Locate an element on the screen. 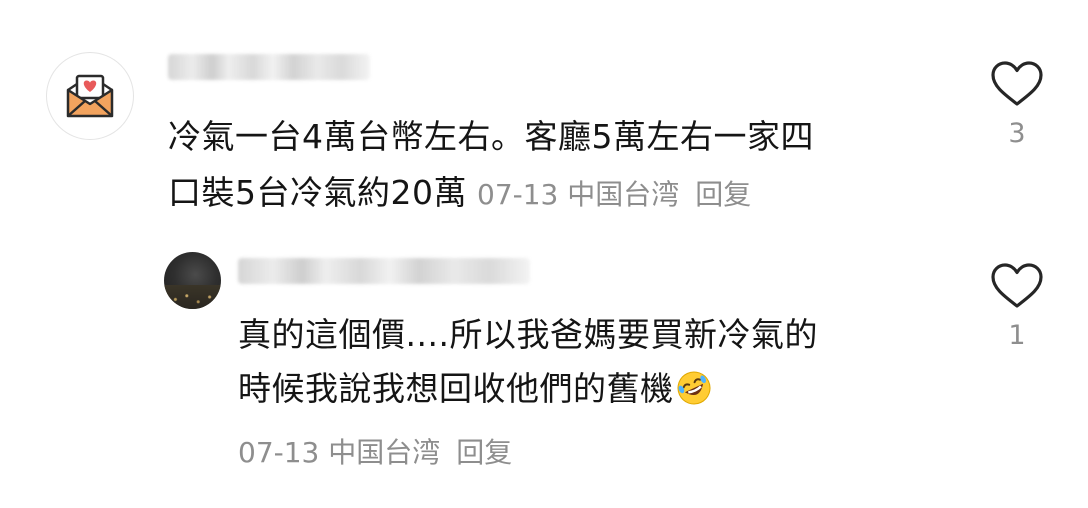 The width and height of the screenshot is (1088, 508). comment-avatar is located at coordinates (90, 96).